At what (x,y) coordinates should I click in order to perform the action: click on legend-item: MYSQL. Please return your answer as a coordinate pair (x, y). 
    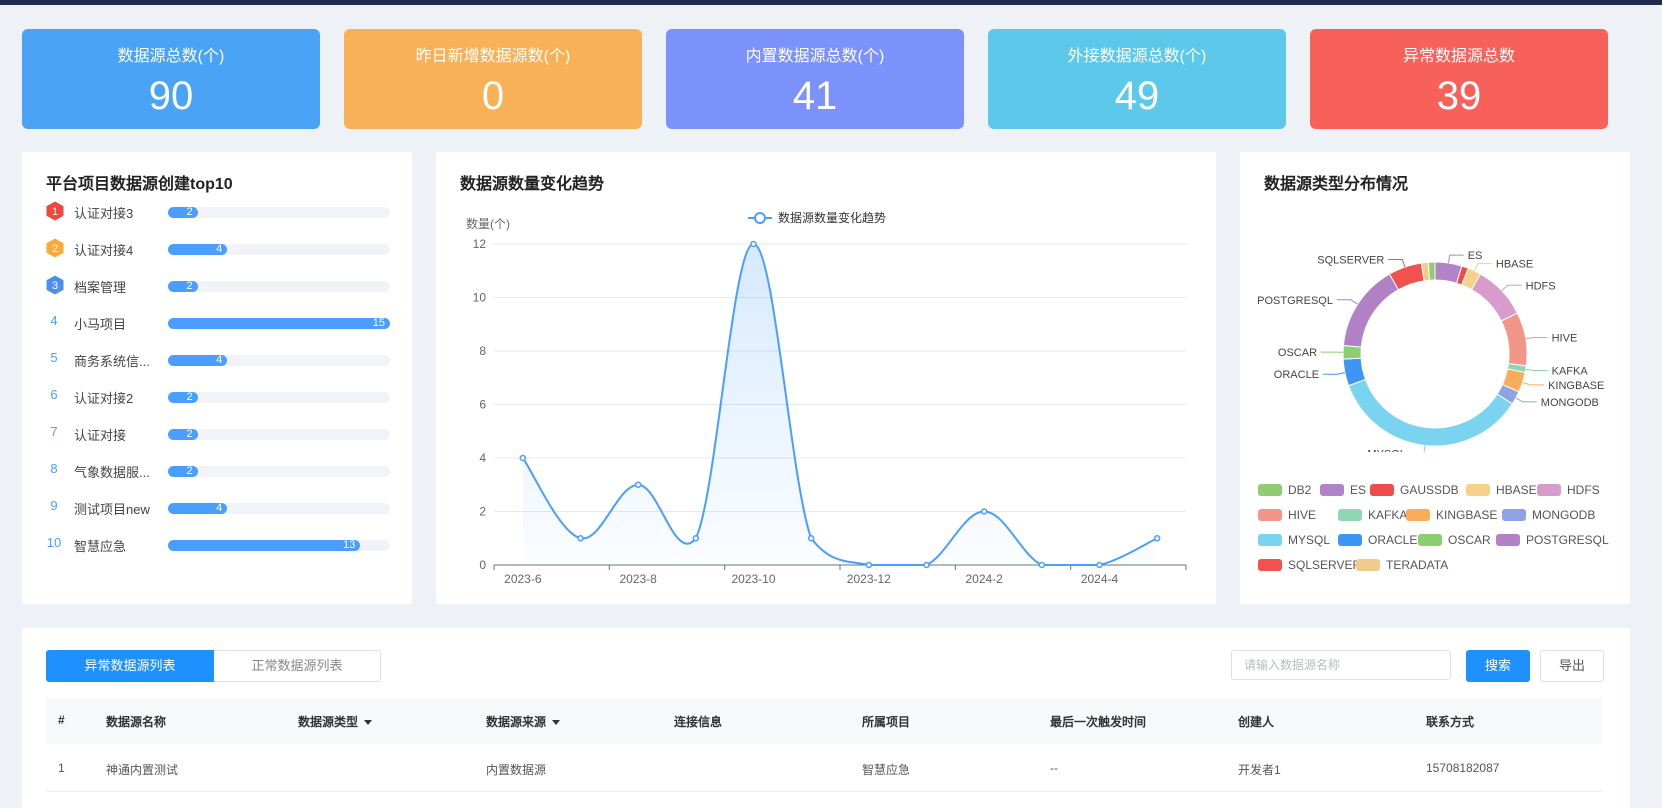
    Looking at the image, I should click on (1294, 540).